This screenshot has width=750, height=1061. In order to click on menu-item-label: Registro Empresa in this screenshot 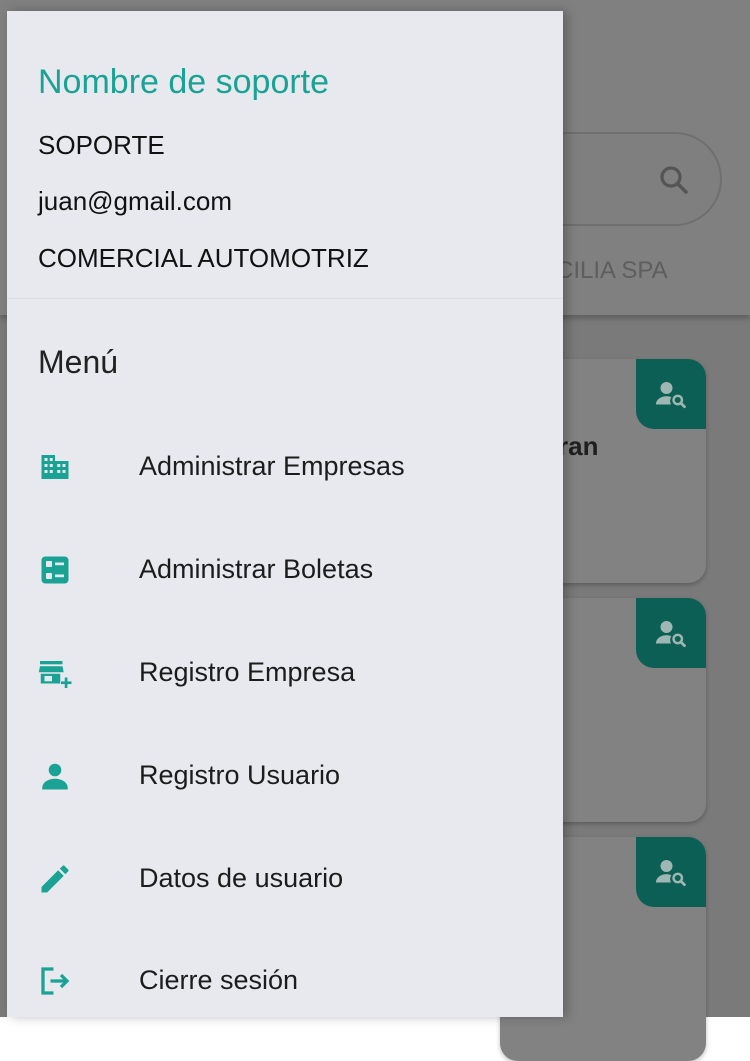, I will do `click(247, 672)`.